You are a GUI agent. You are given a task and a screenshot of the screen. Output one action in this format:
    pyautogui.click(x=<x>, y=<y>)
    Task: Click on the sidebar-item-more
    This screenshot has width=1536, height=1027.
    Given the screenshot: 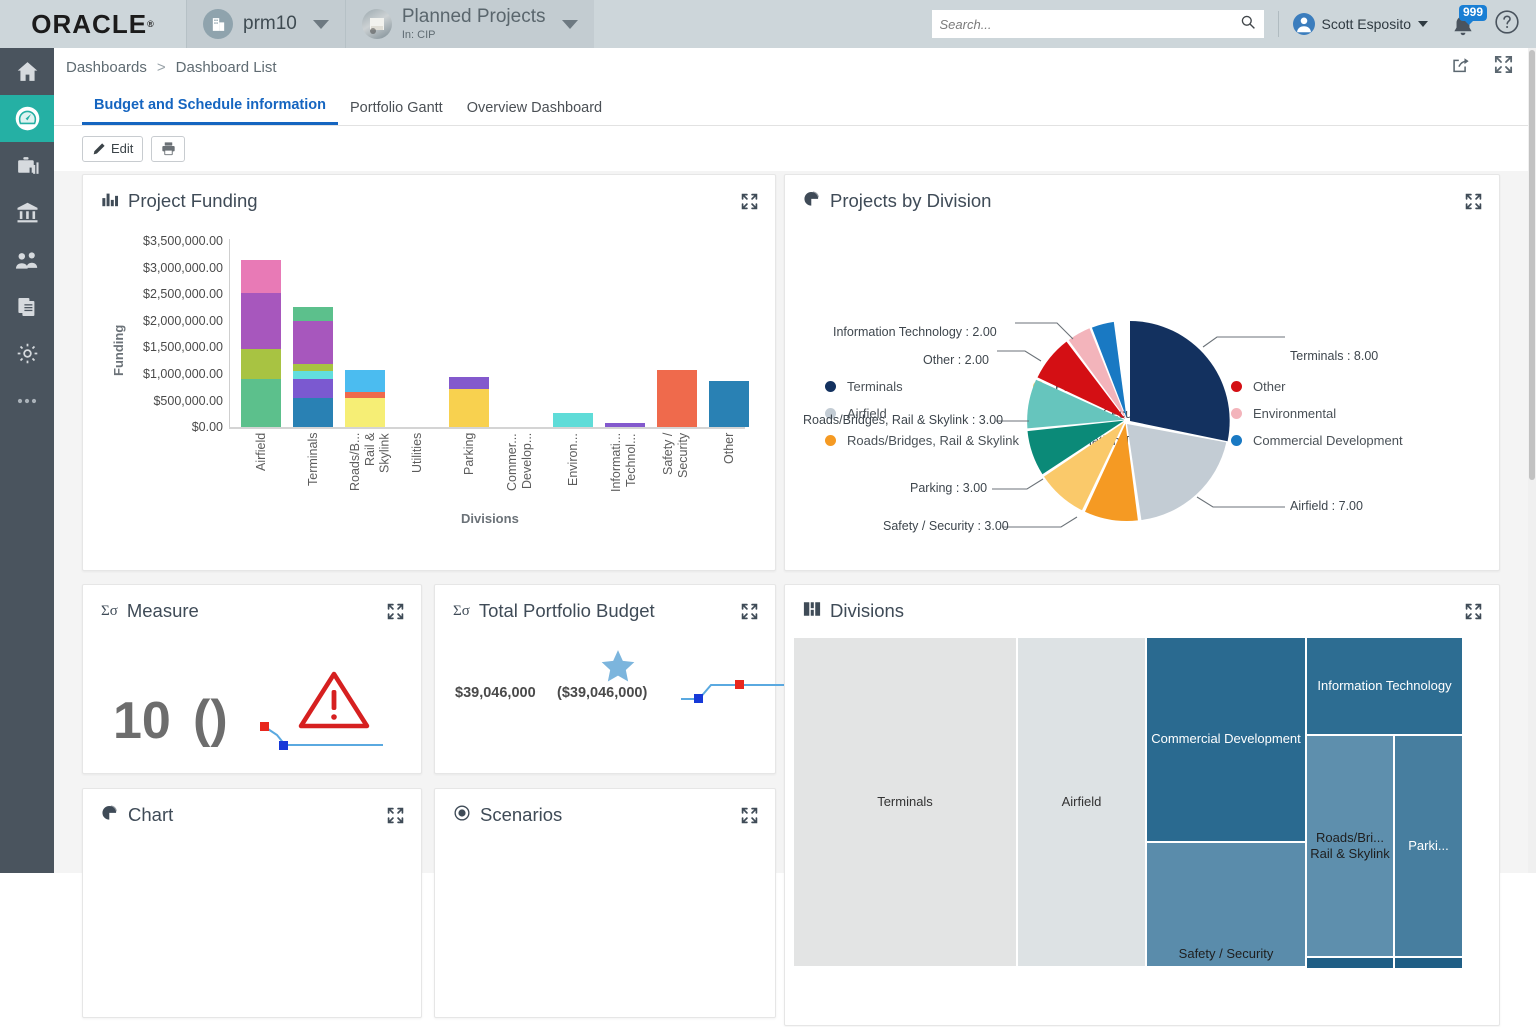 What is the action you would take?
    pyautogui.click(x=27, y=400)
    